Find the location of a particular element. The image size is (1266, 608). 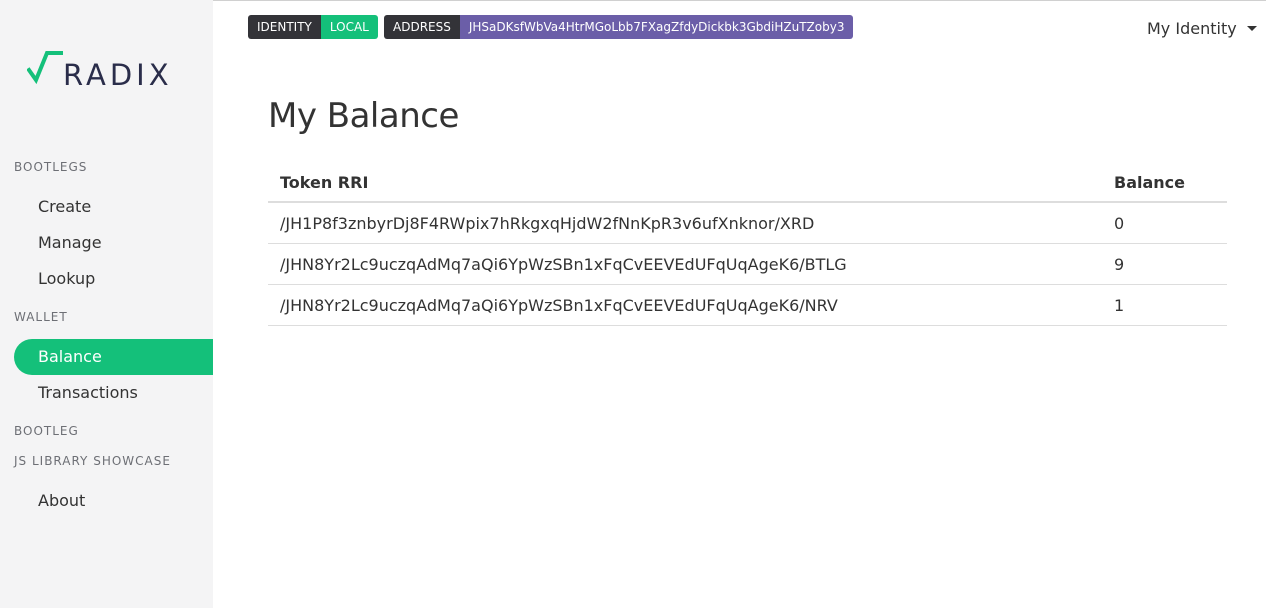

logo-text: RADIX is located at coordinates (118, 75).